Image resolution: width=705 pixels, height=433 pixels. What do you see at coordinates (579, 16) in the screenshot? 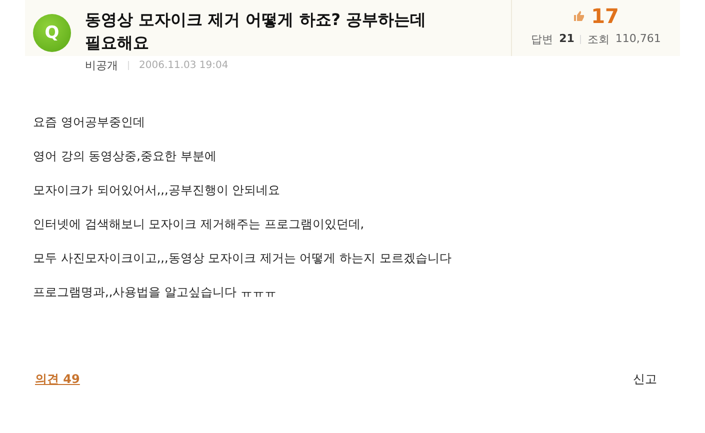
I see `thumbs-up-icon` at bounding box center [579, 16].